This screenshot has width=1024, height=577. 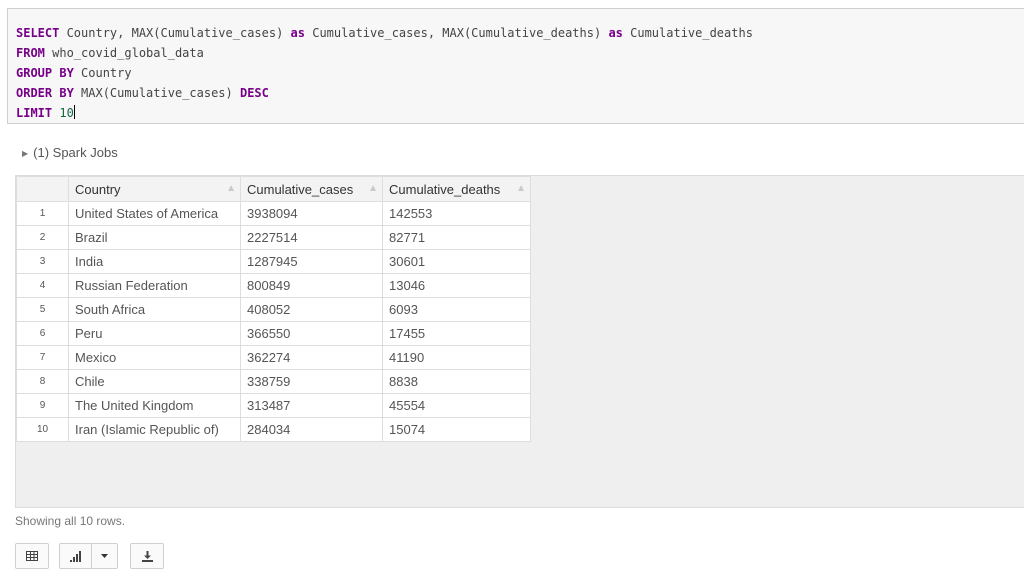 What do you see at coordinates (154, 357) in the screenshot?
I see `cell-country: Mexico` at bounding box center [154, 357].